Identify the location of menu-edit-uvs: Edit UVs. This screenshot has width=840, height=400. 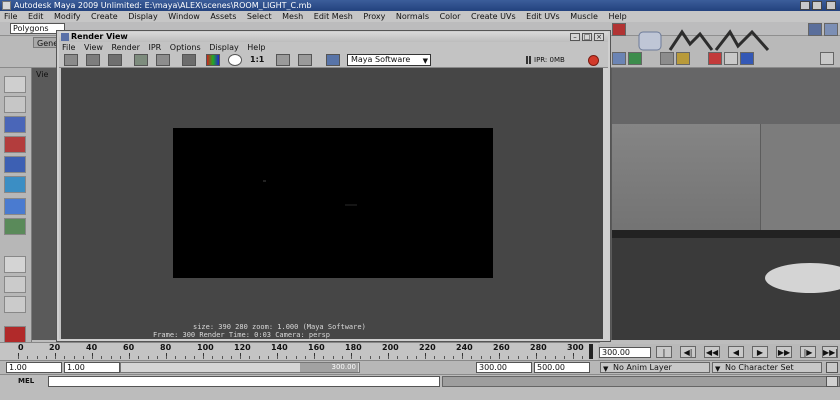
(543, 16).